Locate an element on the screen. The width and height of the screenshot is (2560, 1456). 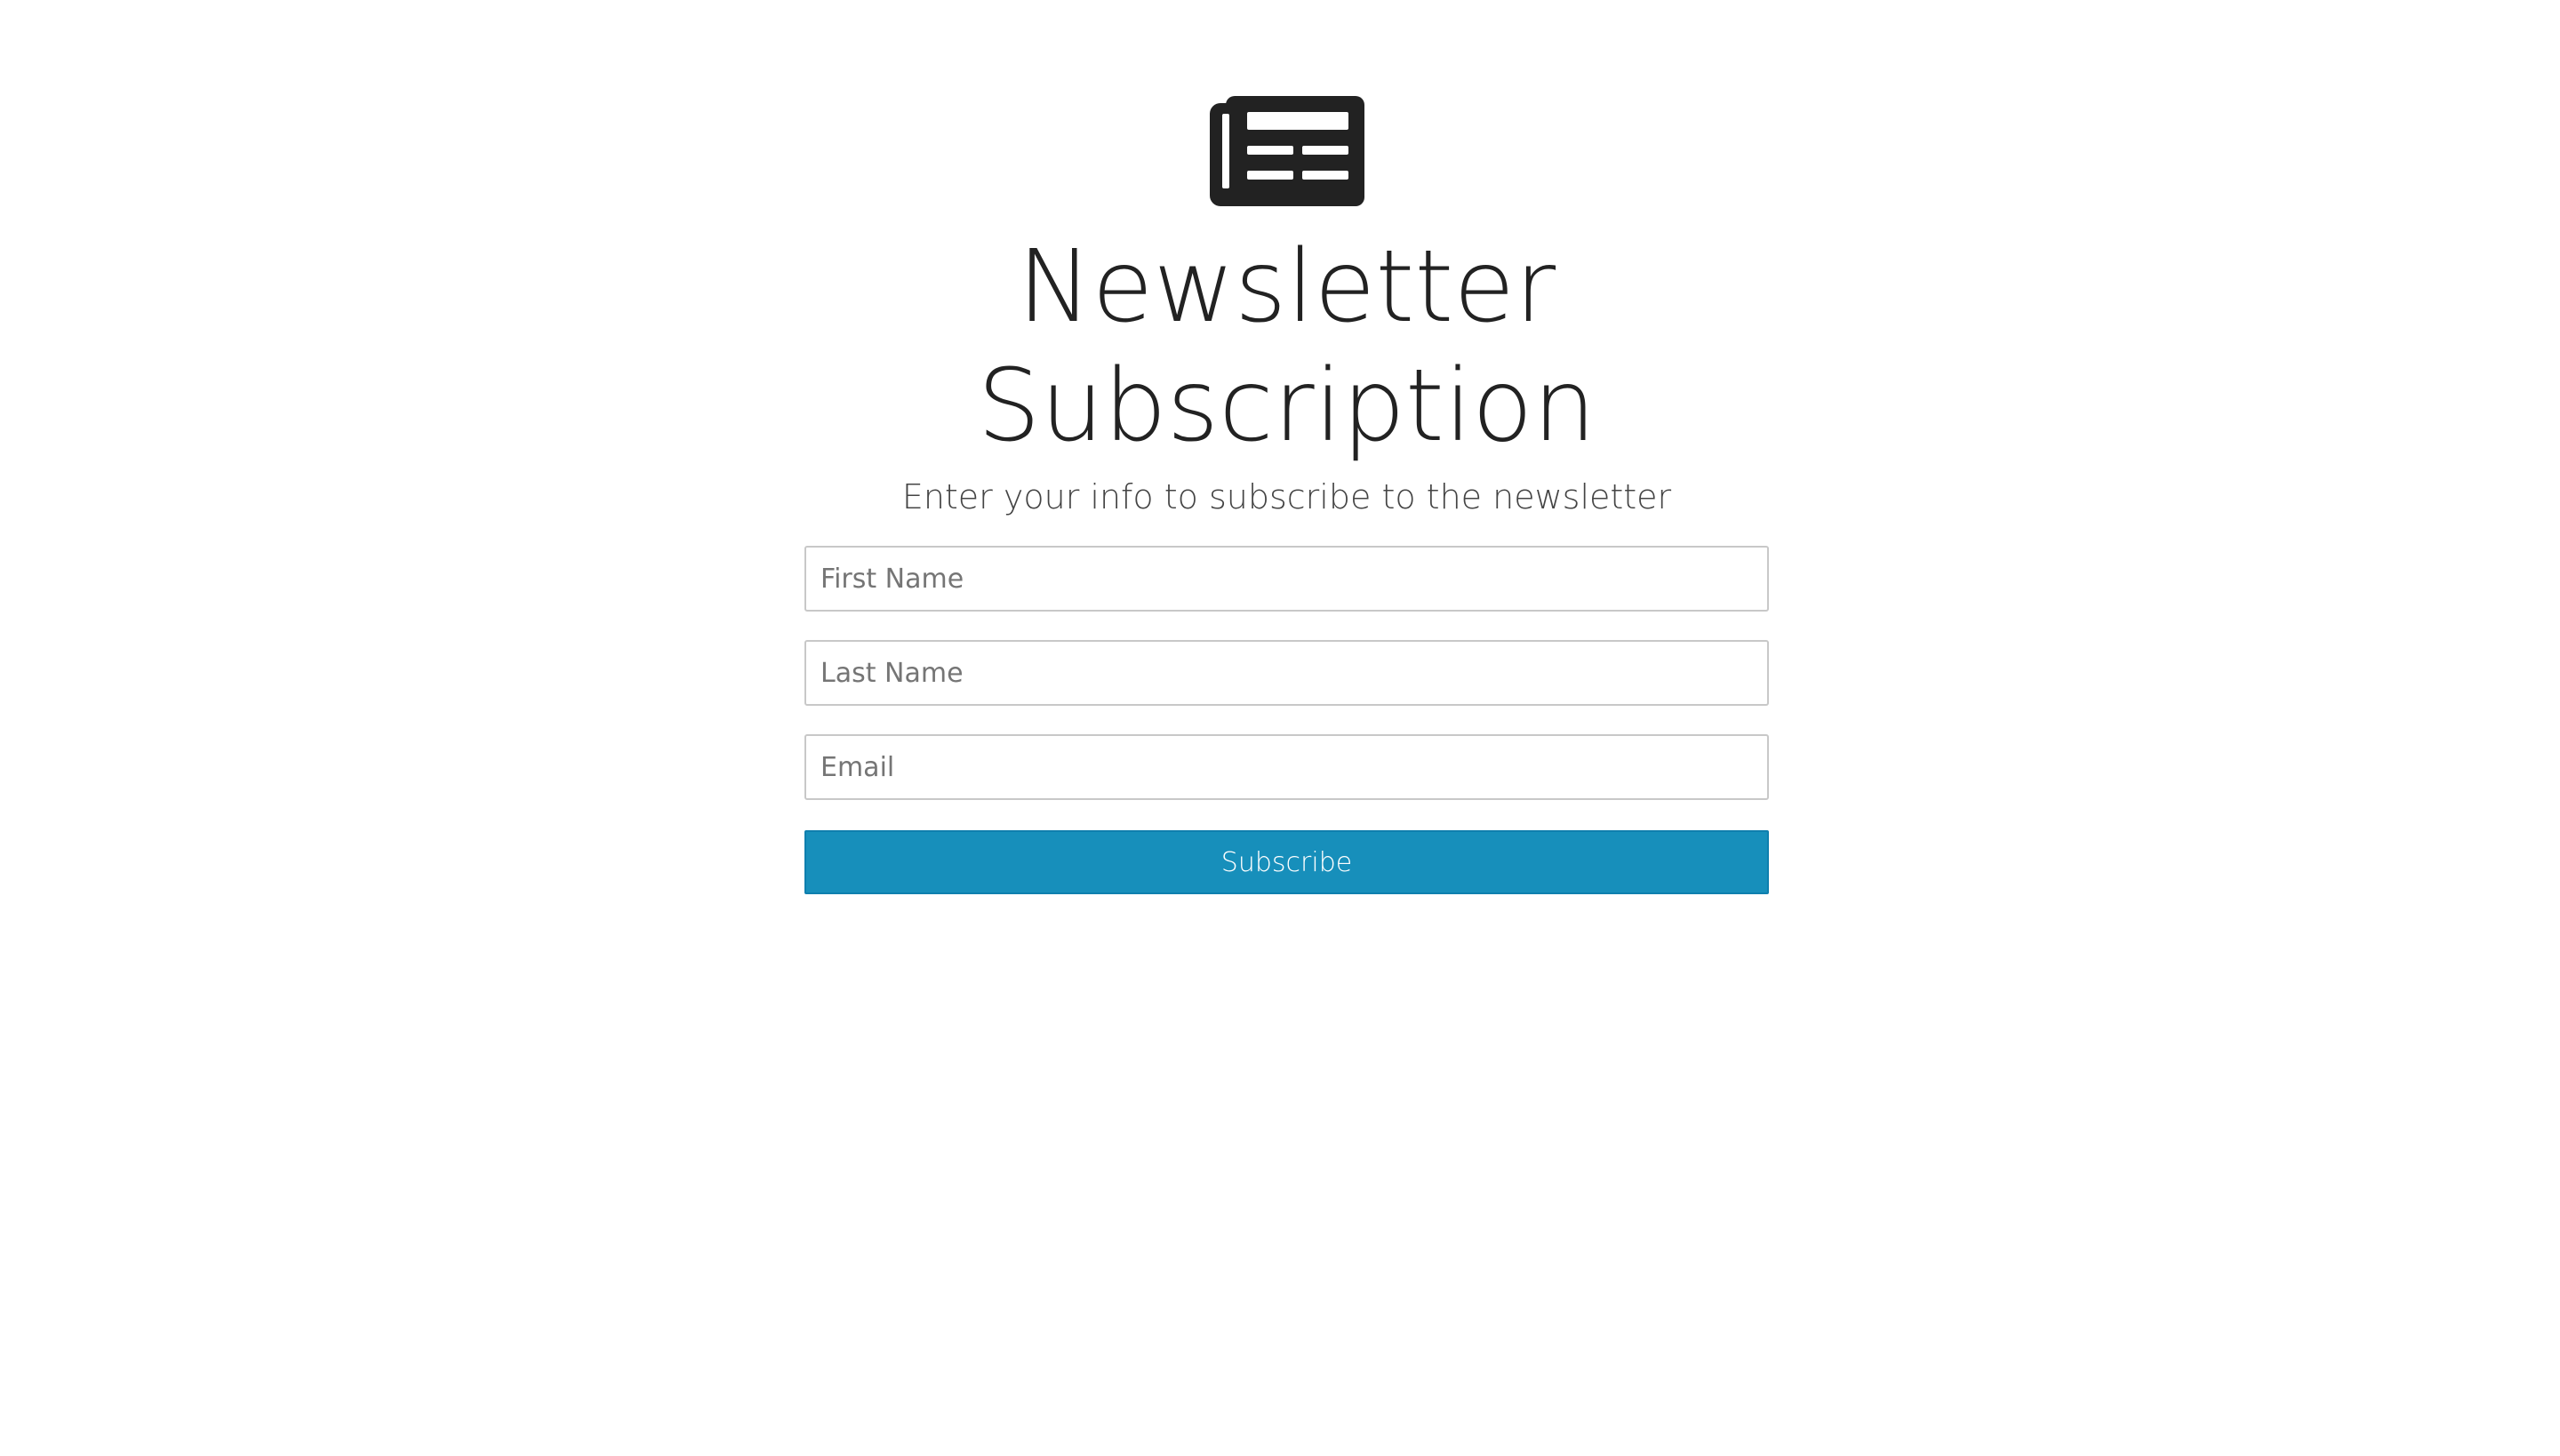
email-input is located at coordinates (1286, 767).